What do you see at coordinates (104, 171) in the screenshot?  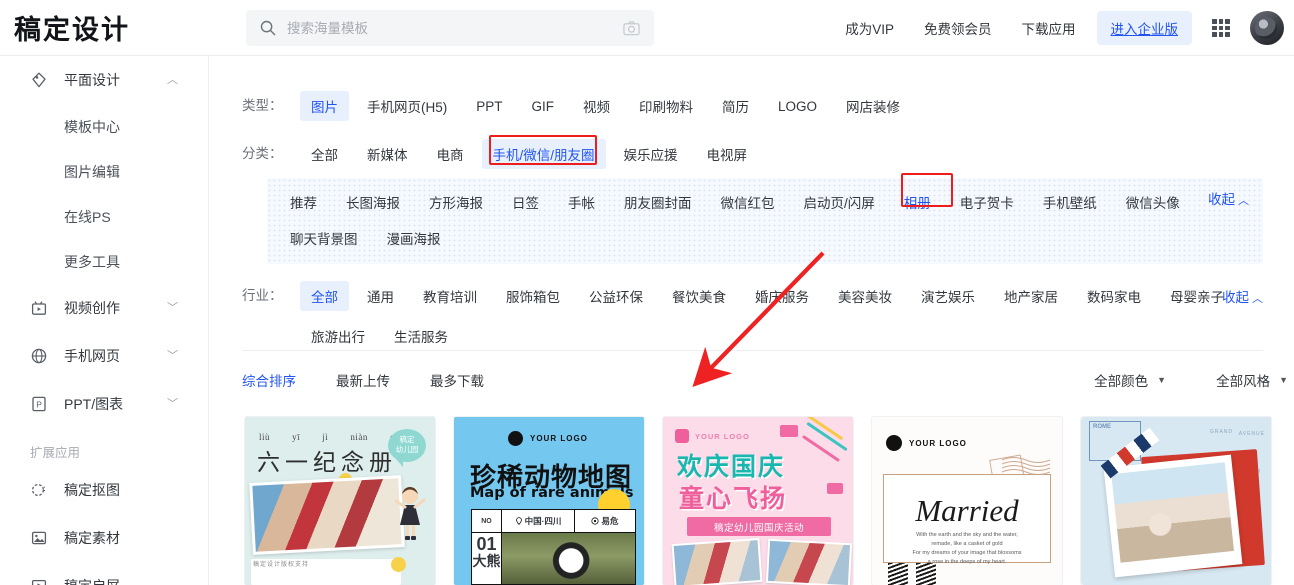 I see `sidebar-item-image-edit: 图片编辑` at bounding box center [104, 171].